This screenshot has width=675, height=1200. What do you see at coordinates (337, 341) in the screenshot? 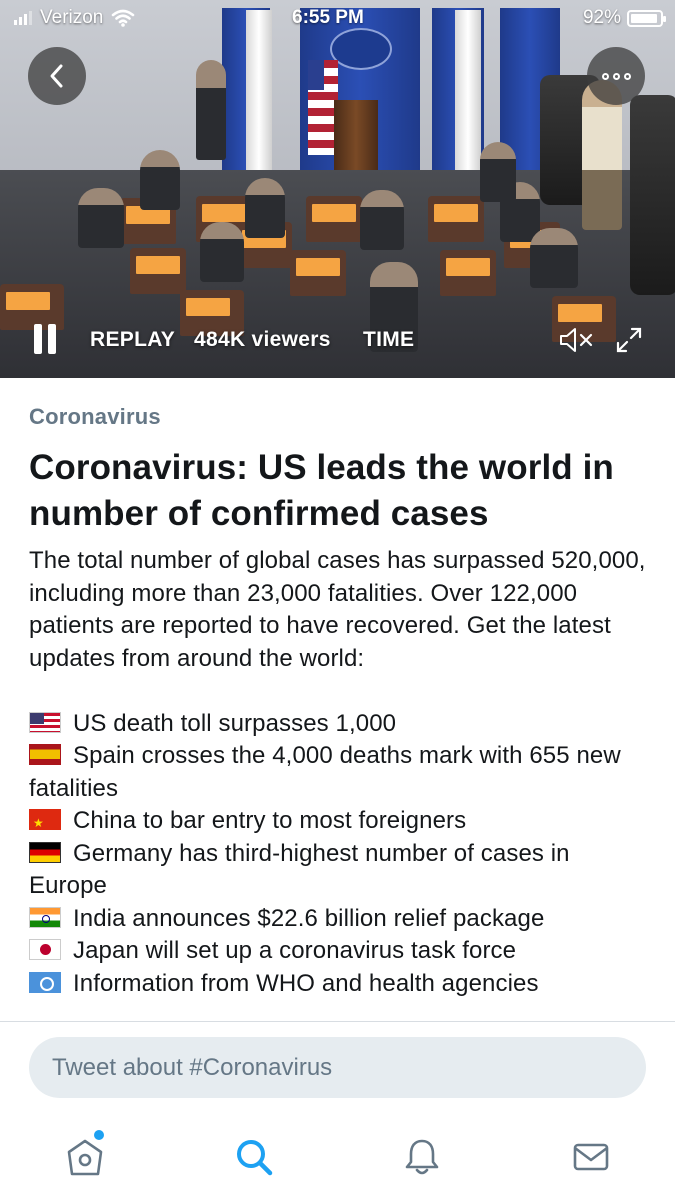
I see `video-controls: REPLAY 484K viewers TIME` at bounding box center [337, 341].